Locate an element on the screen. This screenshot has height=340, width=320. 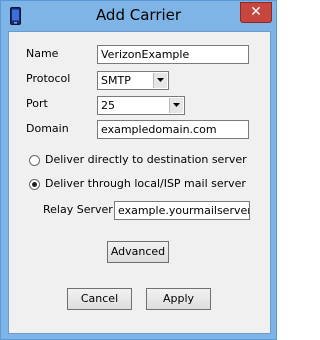
radio-deliver-relay is located at coordinates (34, 184).